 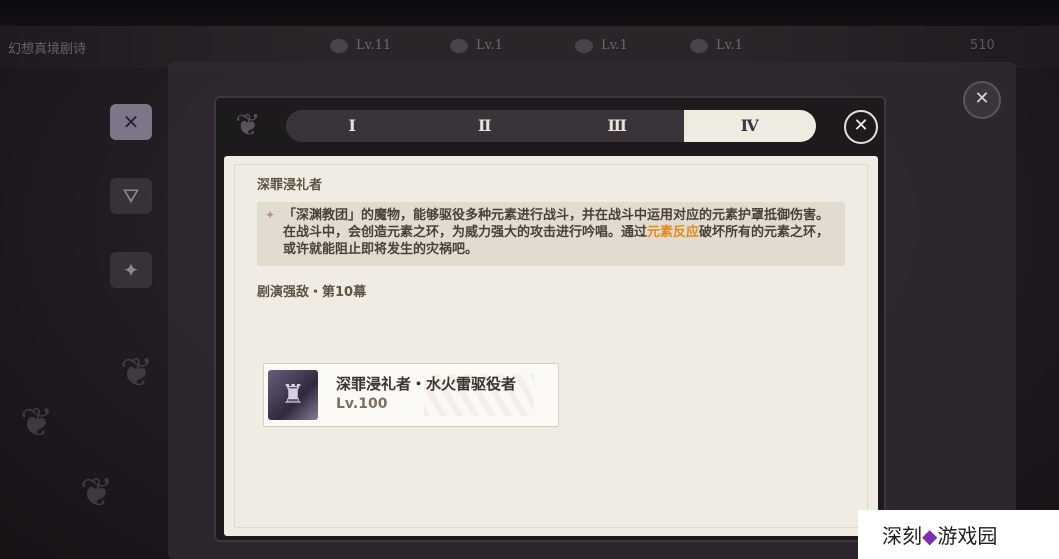 I want to click on enemy-avatar-icon: ♜, so click(x=293, y=395).